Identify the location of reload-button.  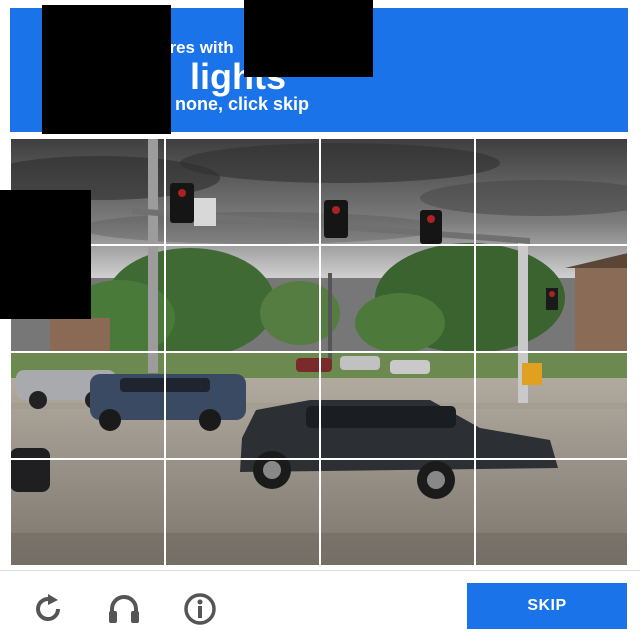
(48, 609).